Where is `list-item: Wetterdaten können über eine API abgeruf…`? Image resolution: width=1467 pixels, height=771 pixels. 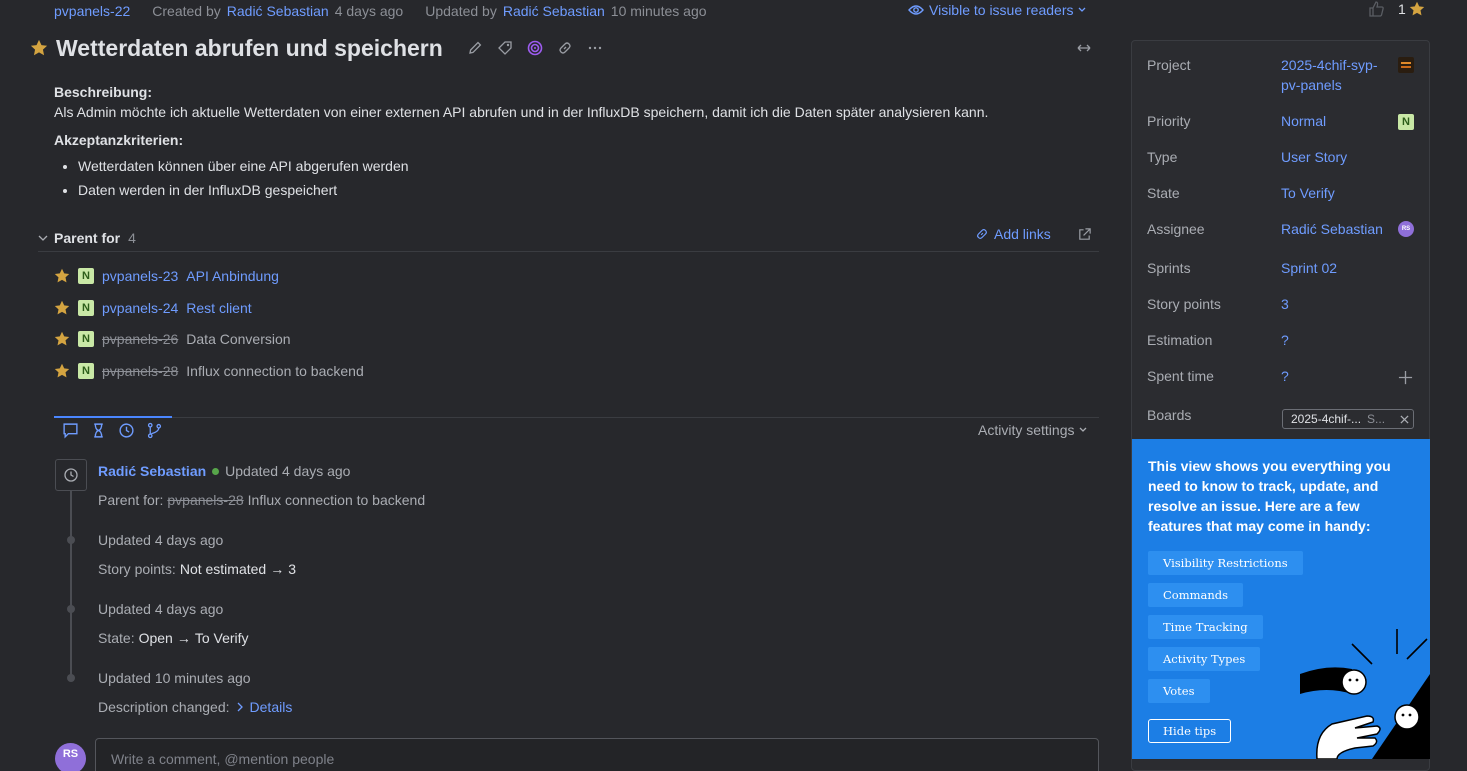 list-item: Wetterdaten können über eine API abgeruf… is located at coordinates (591, 166).